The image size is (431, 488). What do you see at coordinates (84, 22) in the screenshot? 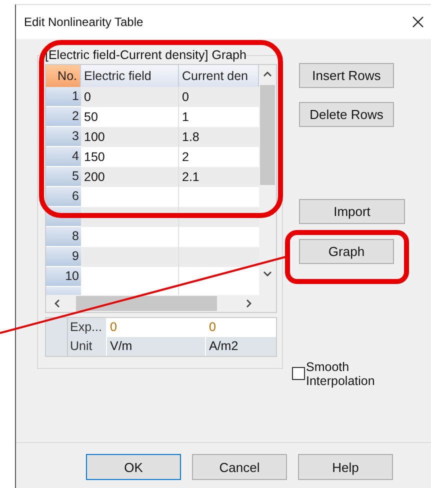
I see `window-title: Edit Nonlinearity Table` at bounding box center [84, 22].